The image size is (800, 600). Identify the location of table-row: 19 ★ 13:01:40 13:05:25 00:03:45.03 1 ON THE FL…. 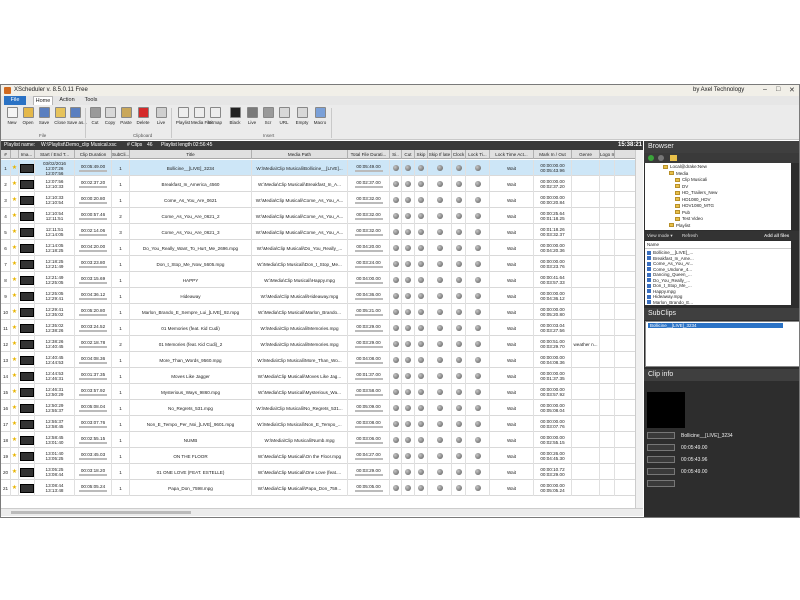
(322, 456).